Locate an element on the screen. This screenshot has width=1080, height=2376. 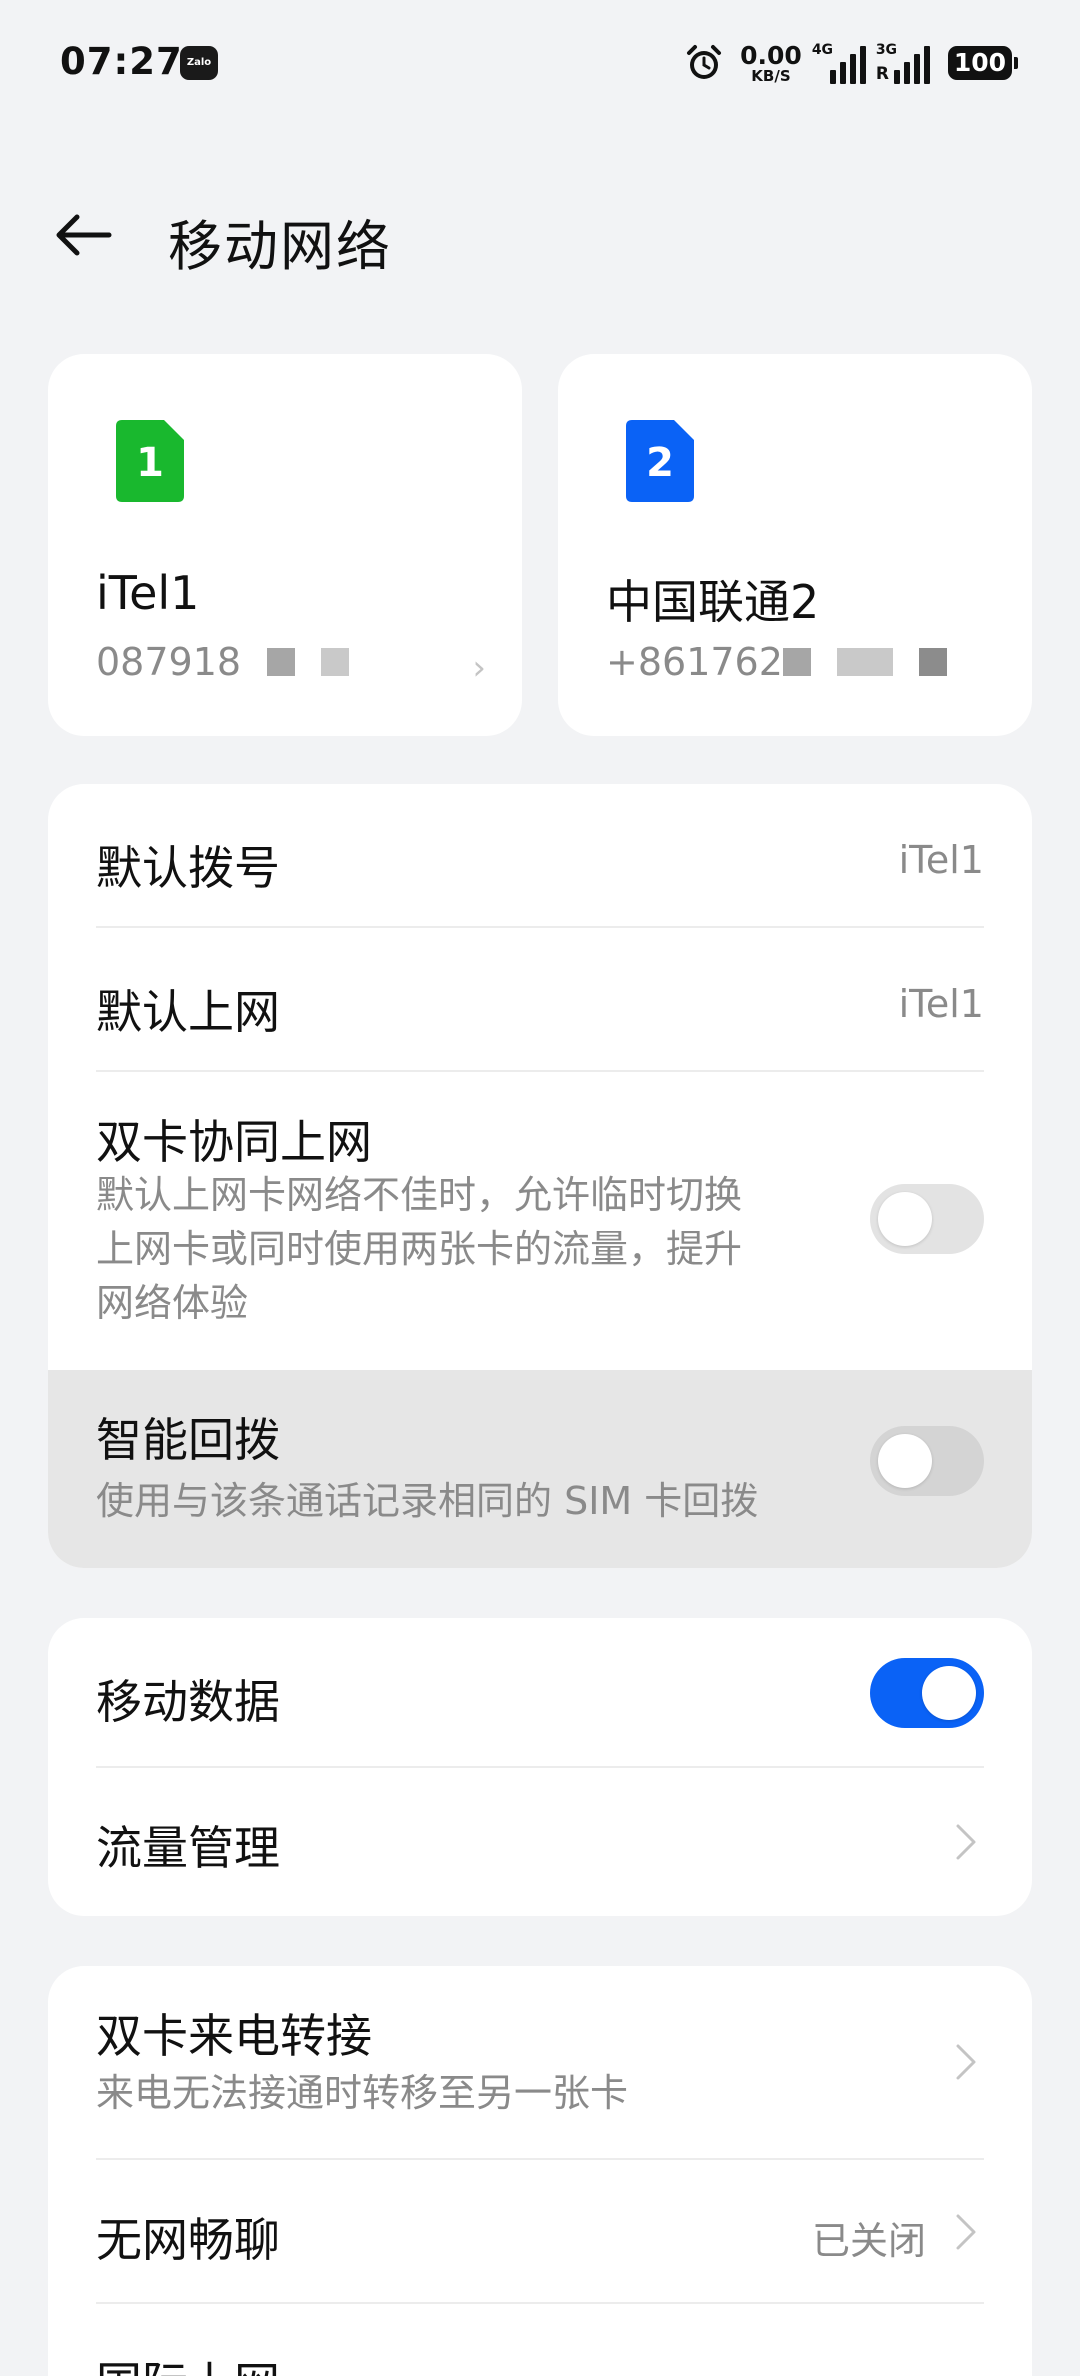
chevron-right-icon: › is located at coordinates (479, 668).